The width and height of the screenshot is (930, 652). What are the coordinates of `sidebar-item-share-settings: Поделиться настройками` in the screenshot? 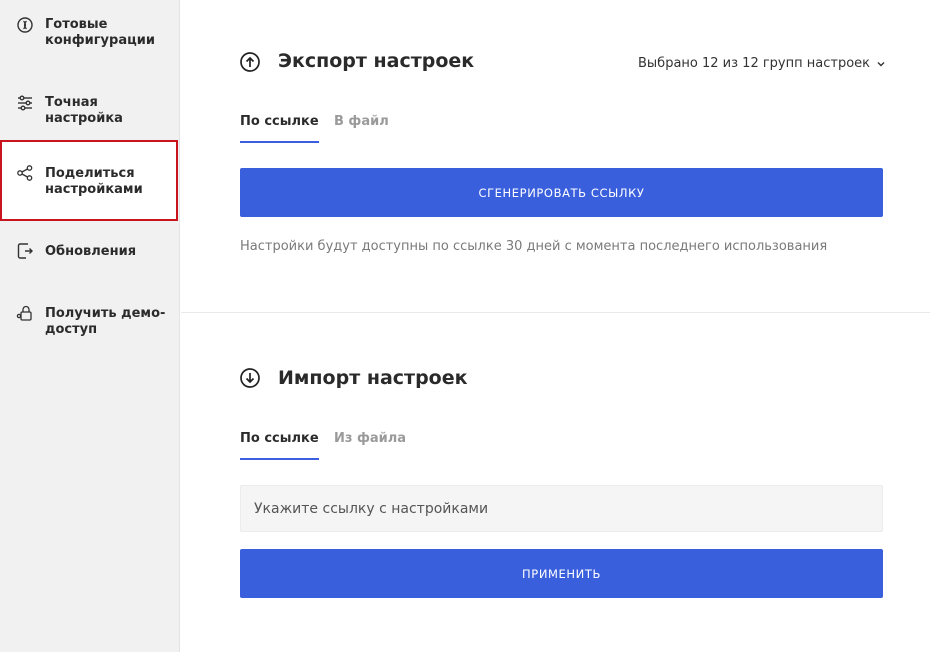 It's located at (89, 180).